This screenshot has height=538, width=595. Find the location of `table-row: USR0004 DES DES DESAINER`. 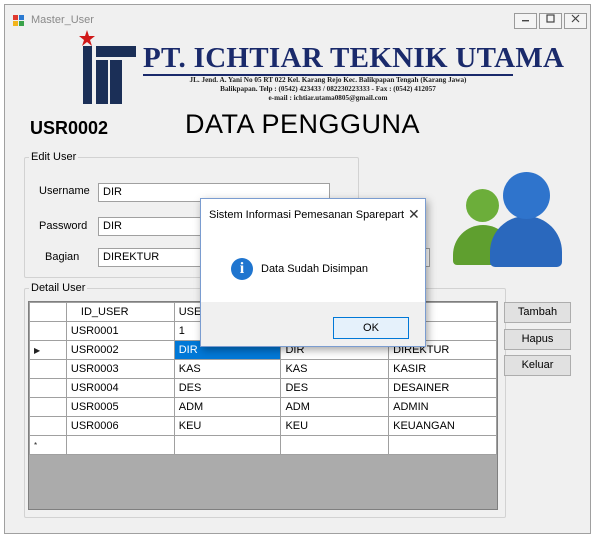

table-row: USR0004 DES DES DESAINER is located at coordinates (263, 388).